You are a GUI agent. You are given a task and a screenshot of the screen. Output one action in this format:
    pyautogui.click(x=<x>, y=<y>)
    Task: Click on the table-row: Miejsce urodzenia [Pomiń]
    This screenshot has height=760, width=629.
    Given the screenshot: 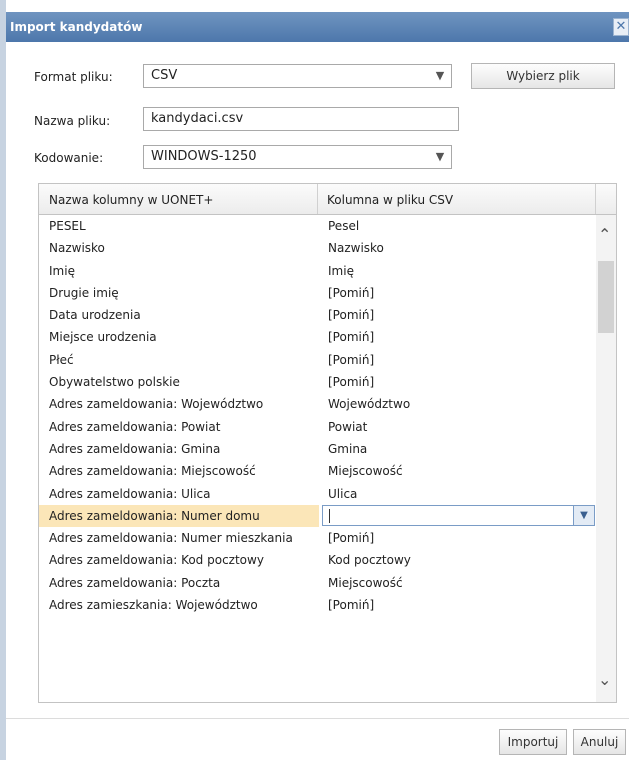 What is the action you would take?
    pyautogui.click(x=317, y=337)
    